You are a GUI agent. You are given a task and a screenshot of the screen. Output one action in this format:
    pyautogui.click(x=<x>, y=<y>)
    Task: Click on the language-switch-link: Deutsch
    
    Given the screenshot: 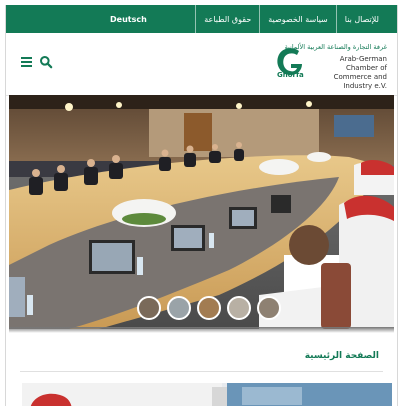 What is the action you would take?
    pyautogui.click(x=128, y=19)
    